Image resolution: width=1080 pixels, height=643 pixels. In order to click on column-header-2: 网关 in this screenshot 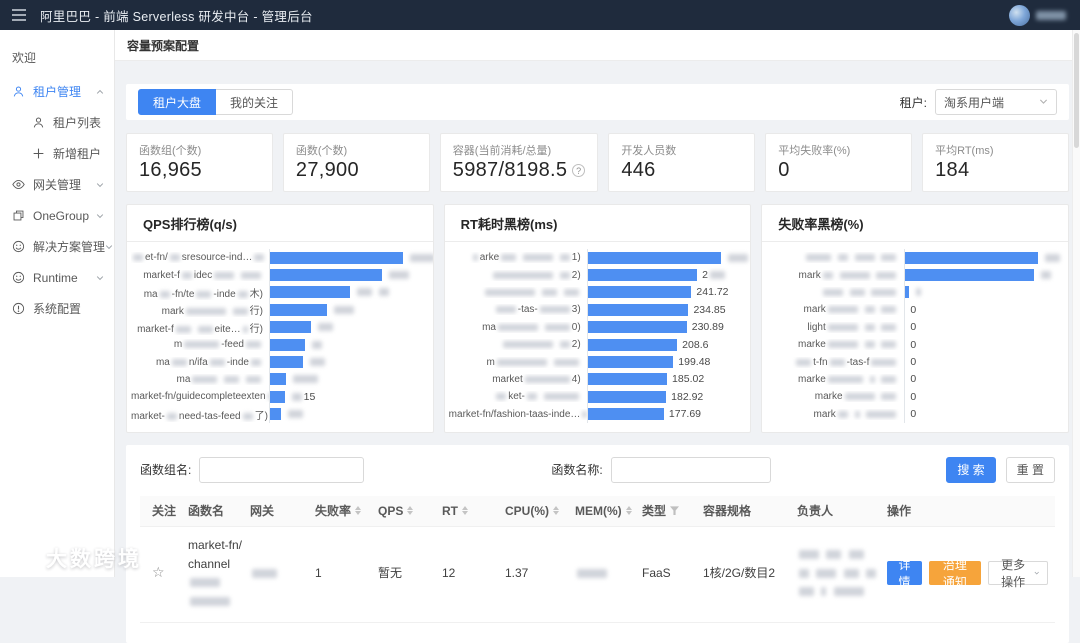, I will do `click(282, 510)`.